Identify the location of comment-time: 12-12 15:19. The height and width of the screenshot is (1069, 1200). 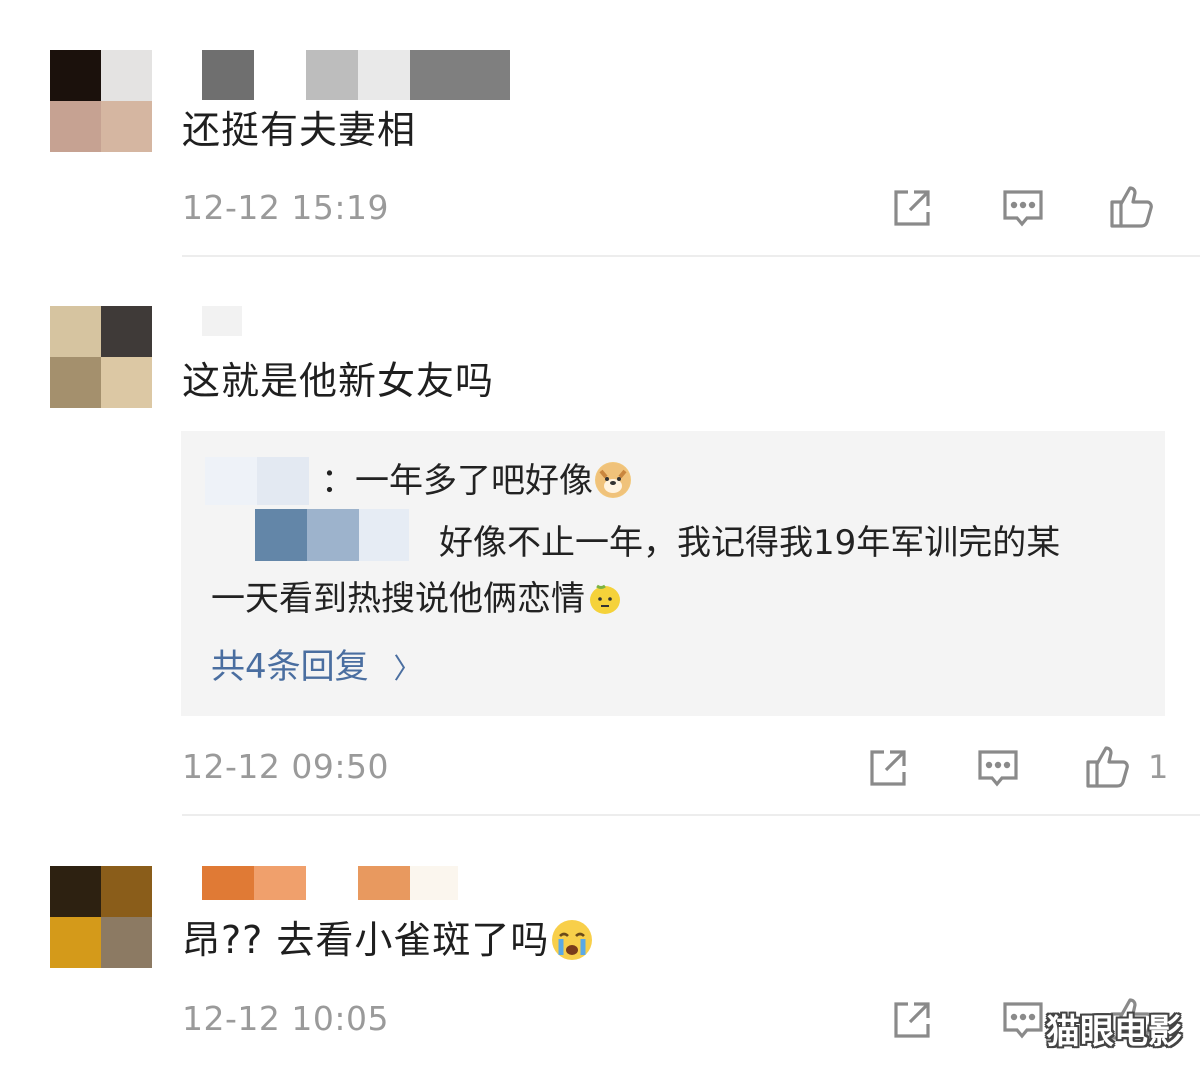
(285, 207).